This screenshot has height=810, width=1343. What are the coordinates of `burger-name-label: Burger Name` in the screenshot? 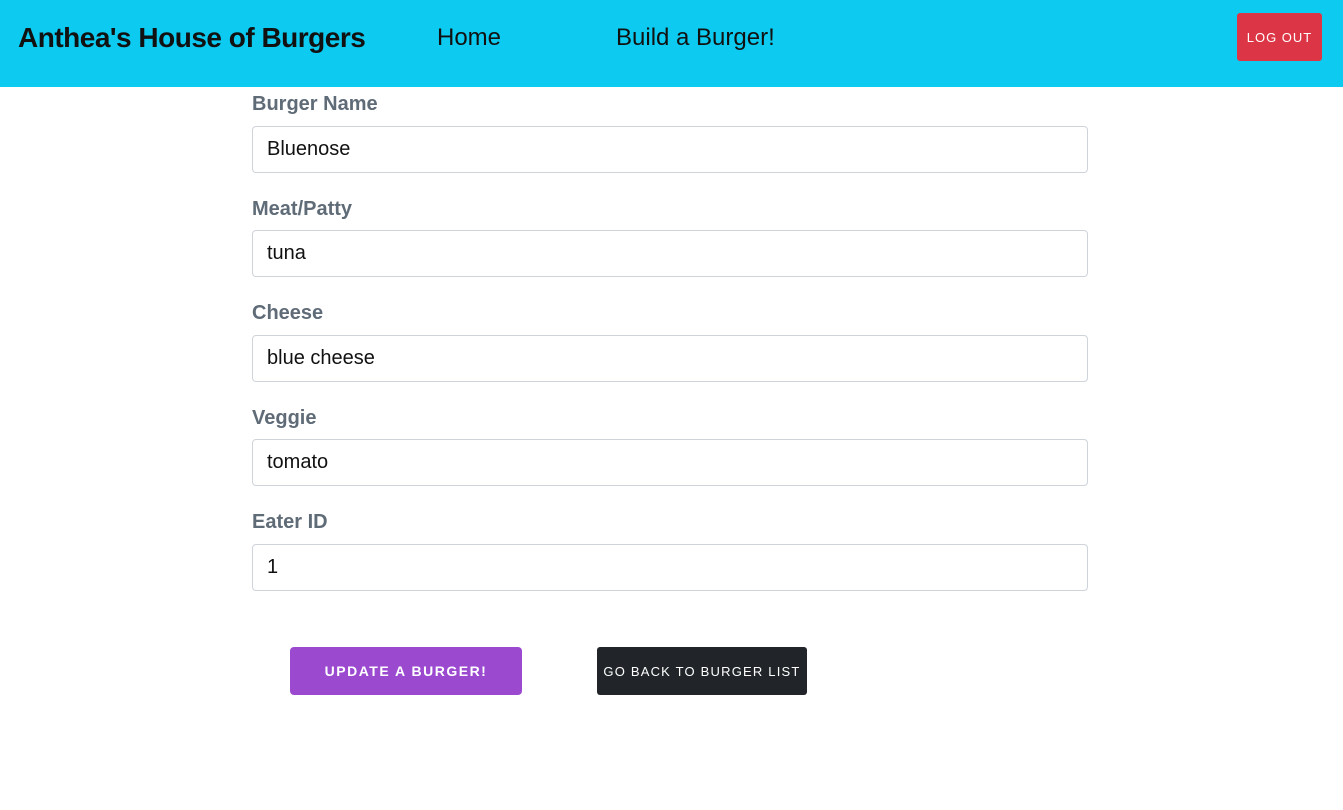 It's located at (315, 104).